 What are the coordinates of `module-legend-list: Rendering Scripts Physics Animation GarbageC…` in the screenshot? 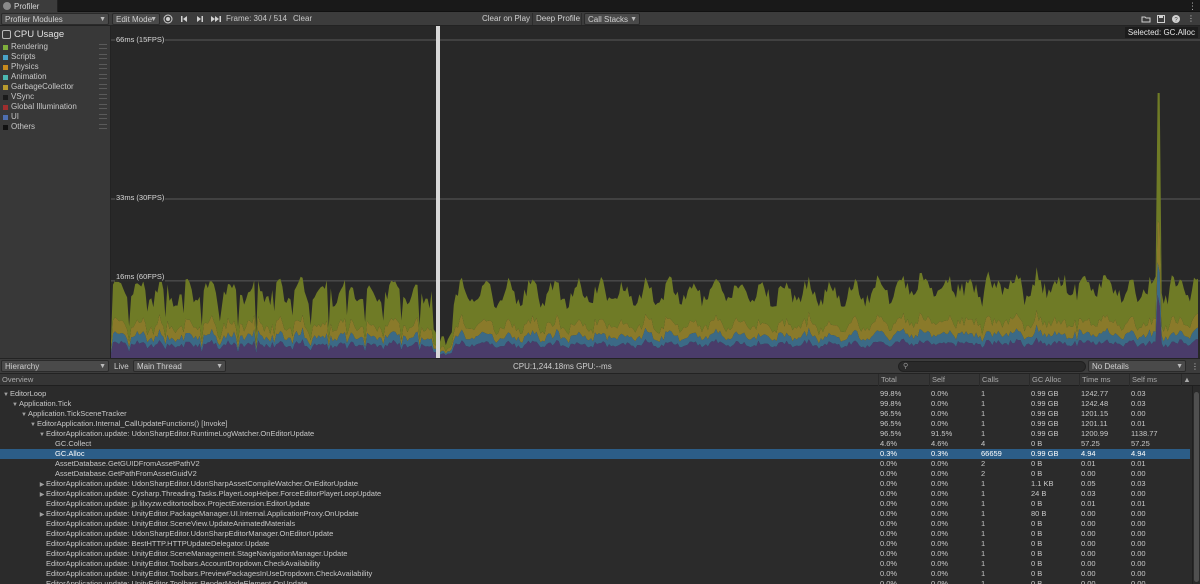 It's located at (55, 87).